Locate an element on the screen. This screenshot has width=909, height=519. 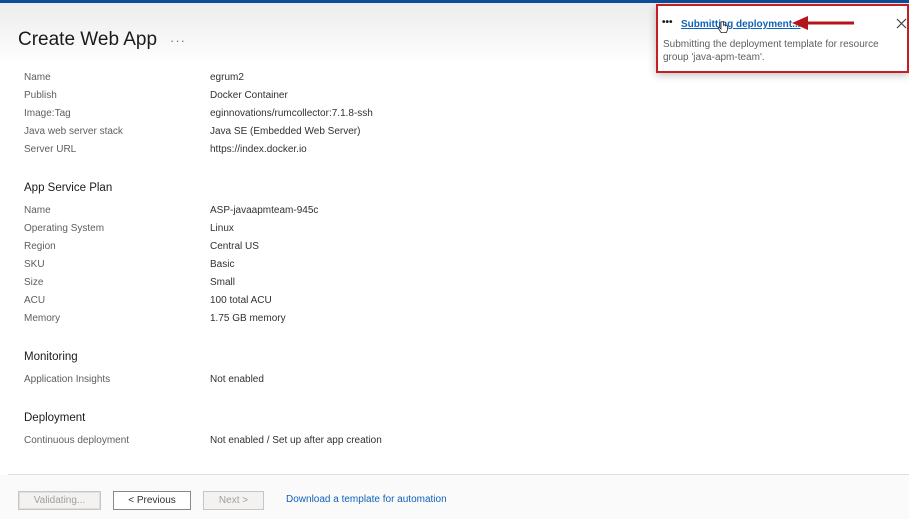
detail-value: https://index.docker.io is located at coordinates (258, 149).